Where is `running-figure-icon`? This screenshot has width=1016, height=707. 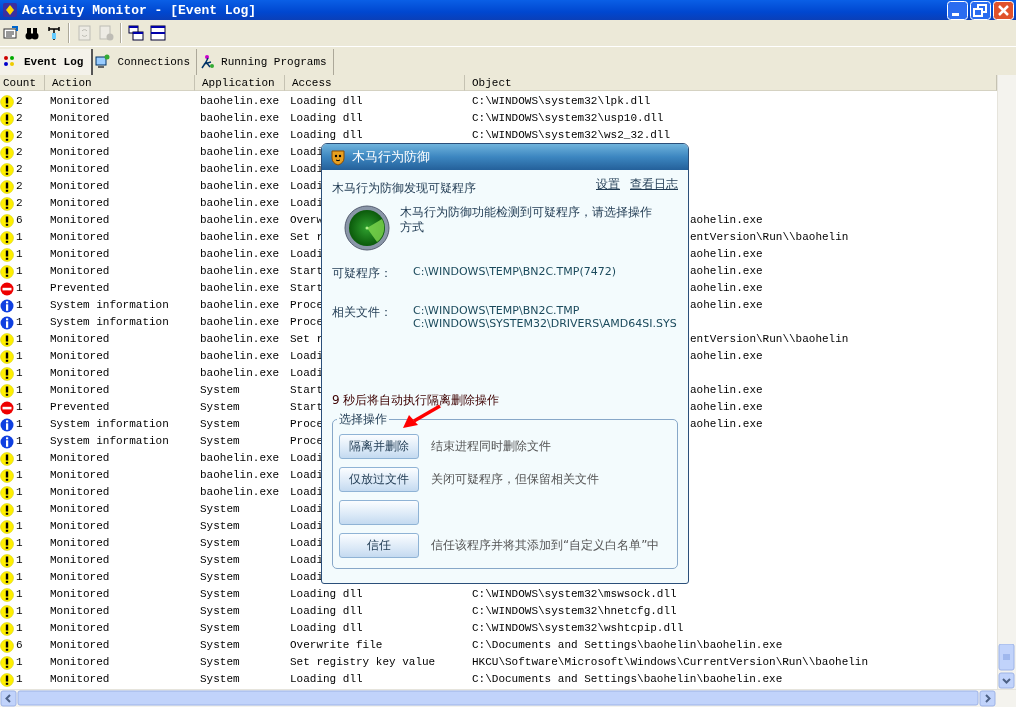 running-figure-icon is located at coordinates (207, 62).